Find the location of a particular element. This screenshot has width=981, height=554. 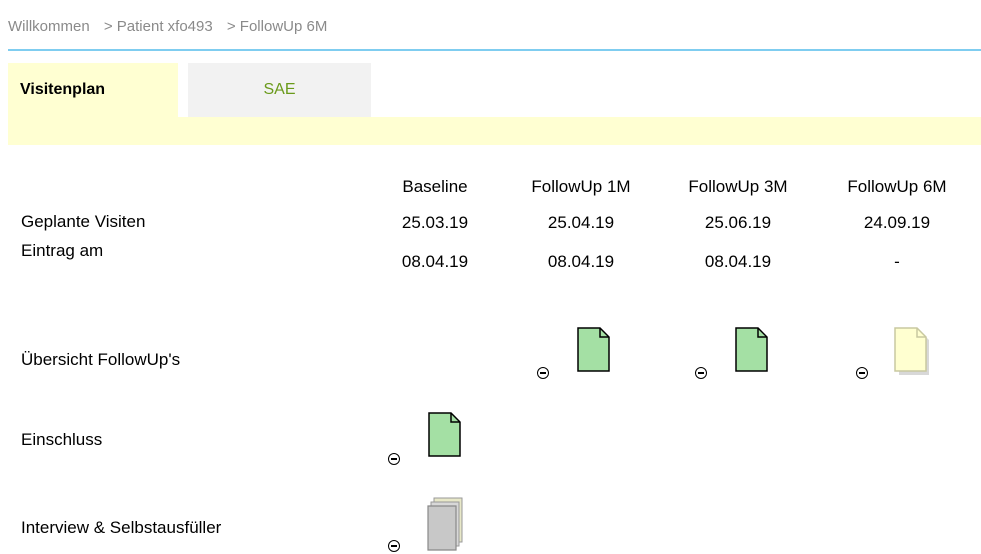

tab-content-strip is located at coordinates (494, 131).